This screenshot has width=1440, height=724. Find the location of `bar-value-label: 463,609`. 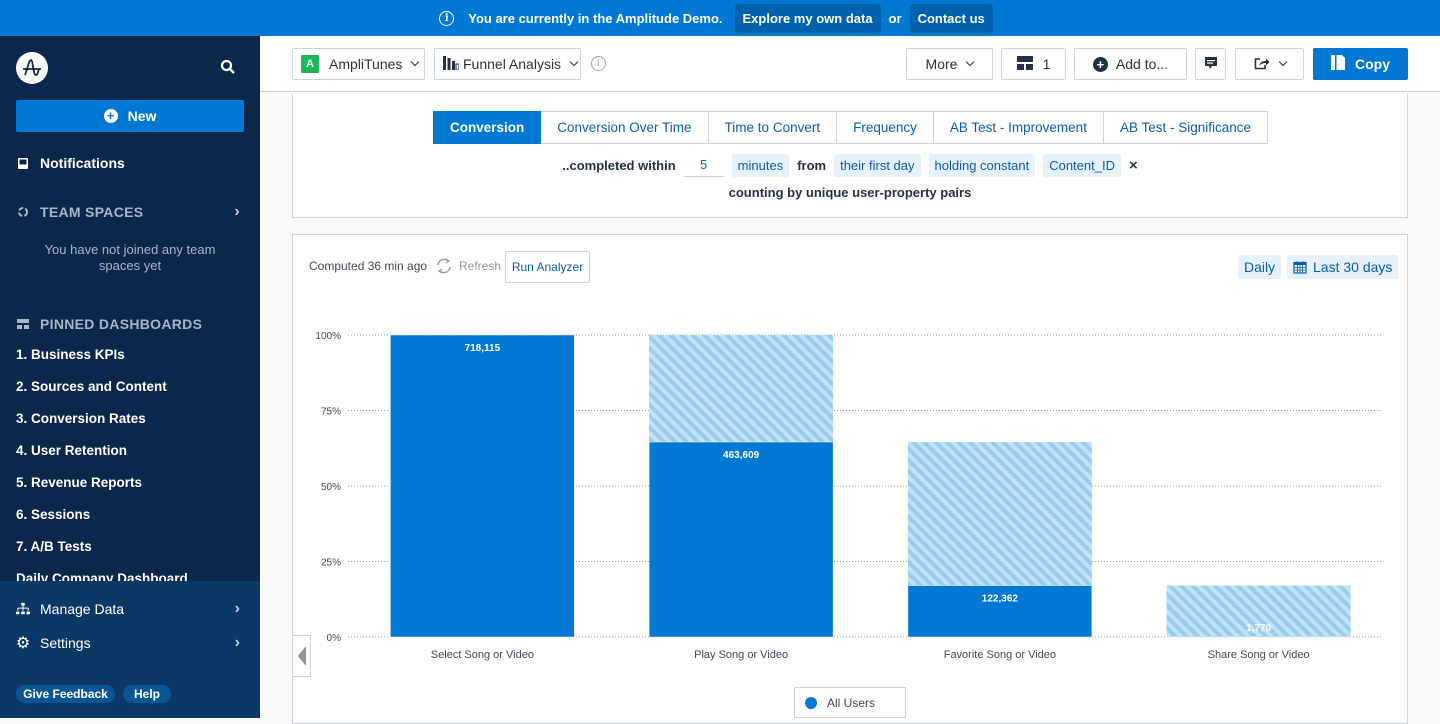

bar-value-label: 463,609 is located at coordinates (741, 455).